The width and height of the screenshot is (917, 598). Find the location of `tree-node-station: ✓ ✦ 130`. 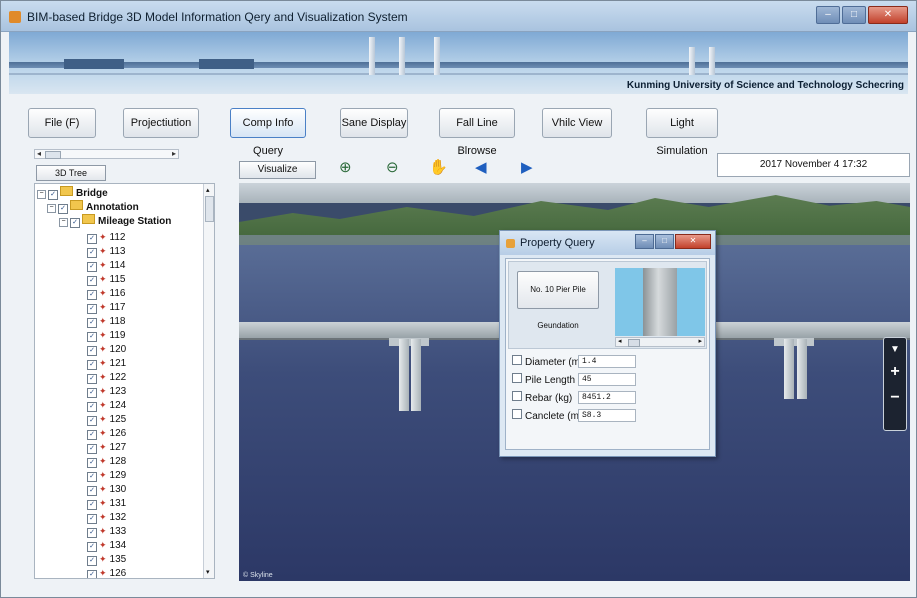

tree-node-station: ✓ ✦ 130 is located at coordinates (106, 489).